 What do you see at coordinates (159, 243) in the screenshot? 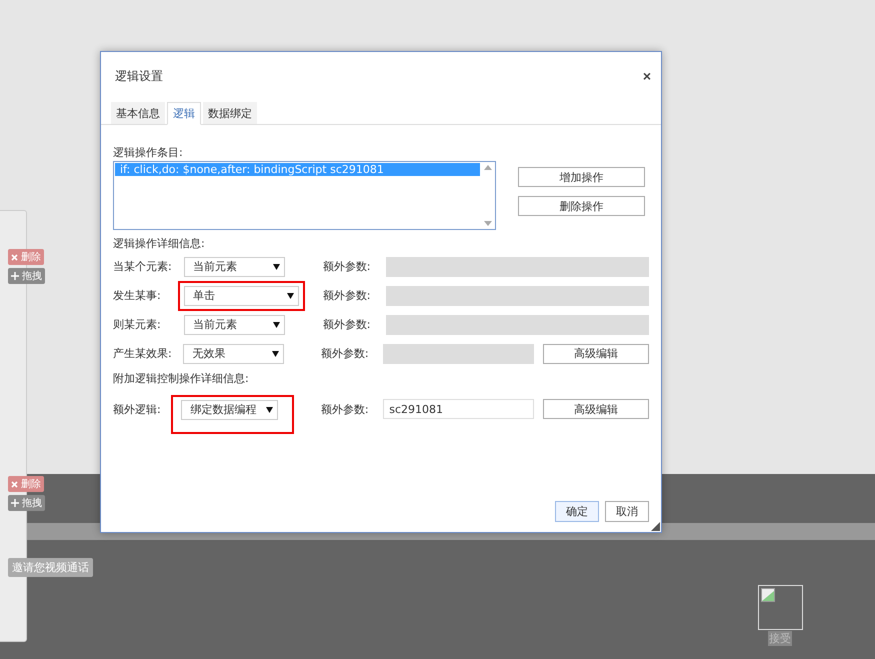
I see `section-label: 逻辑操作详细信息:` at bounding box center [159, 243].